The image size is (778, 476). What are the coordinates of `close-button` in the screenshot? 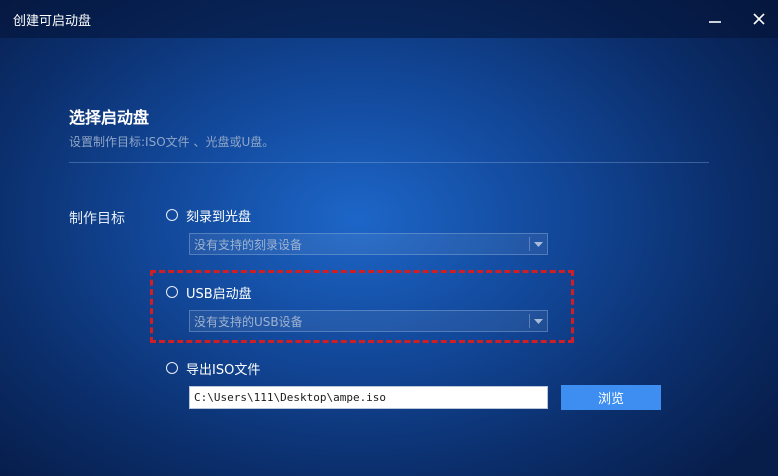 It's located at (759, 19).